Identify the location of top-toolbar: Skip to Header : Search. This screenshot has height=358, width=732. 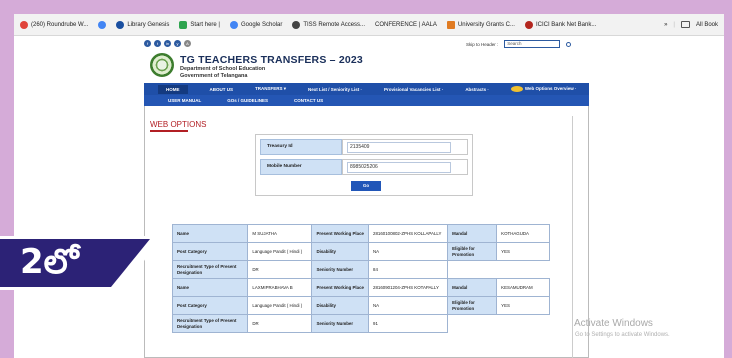
(519, 44).